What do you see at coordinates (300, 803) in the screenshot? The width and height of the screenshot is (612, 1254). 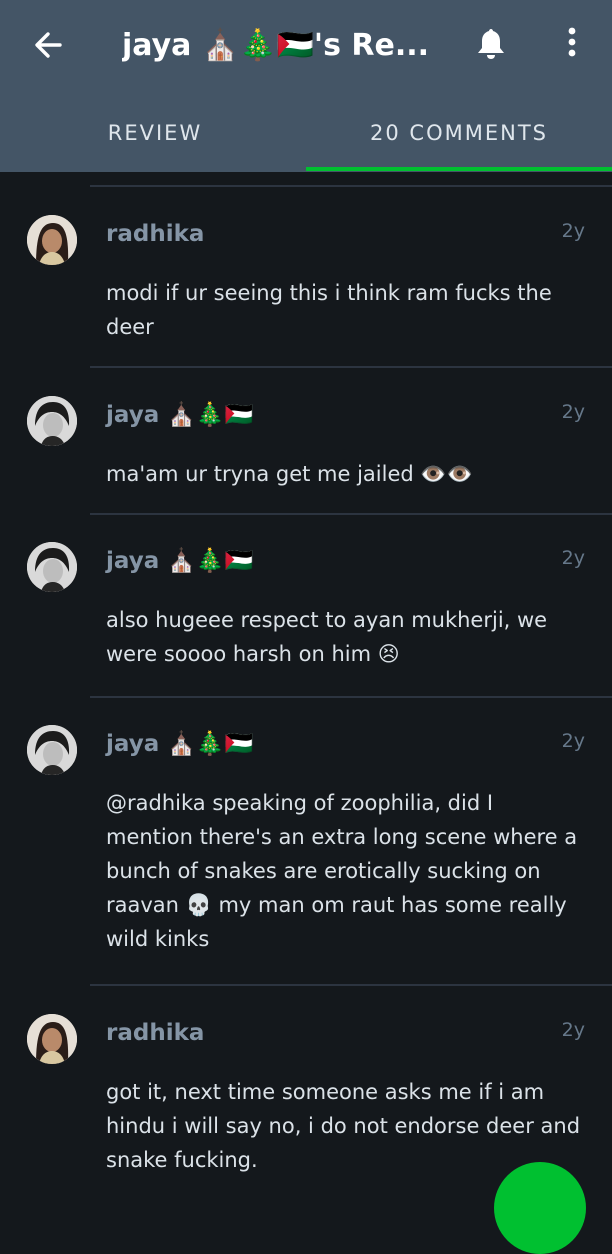 I see `comment-line: @radhika speaking of zoophilia, did I` at bounding box center [300, 803].